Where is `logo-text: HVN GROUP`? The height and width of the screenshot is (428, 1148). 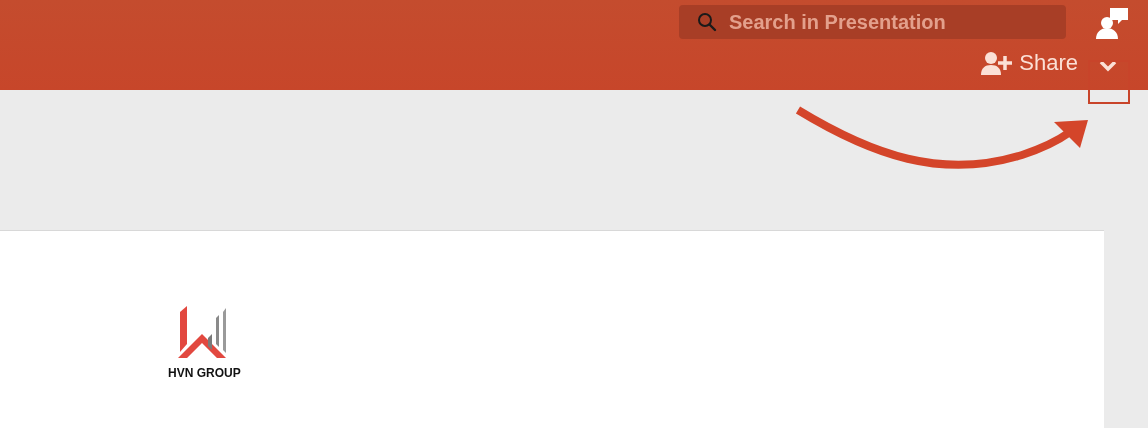
logo-text: HVN GROUP is located at coordinates (204, 373).